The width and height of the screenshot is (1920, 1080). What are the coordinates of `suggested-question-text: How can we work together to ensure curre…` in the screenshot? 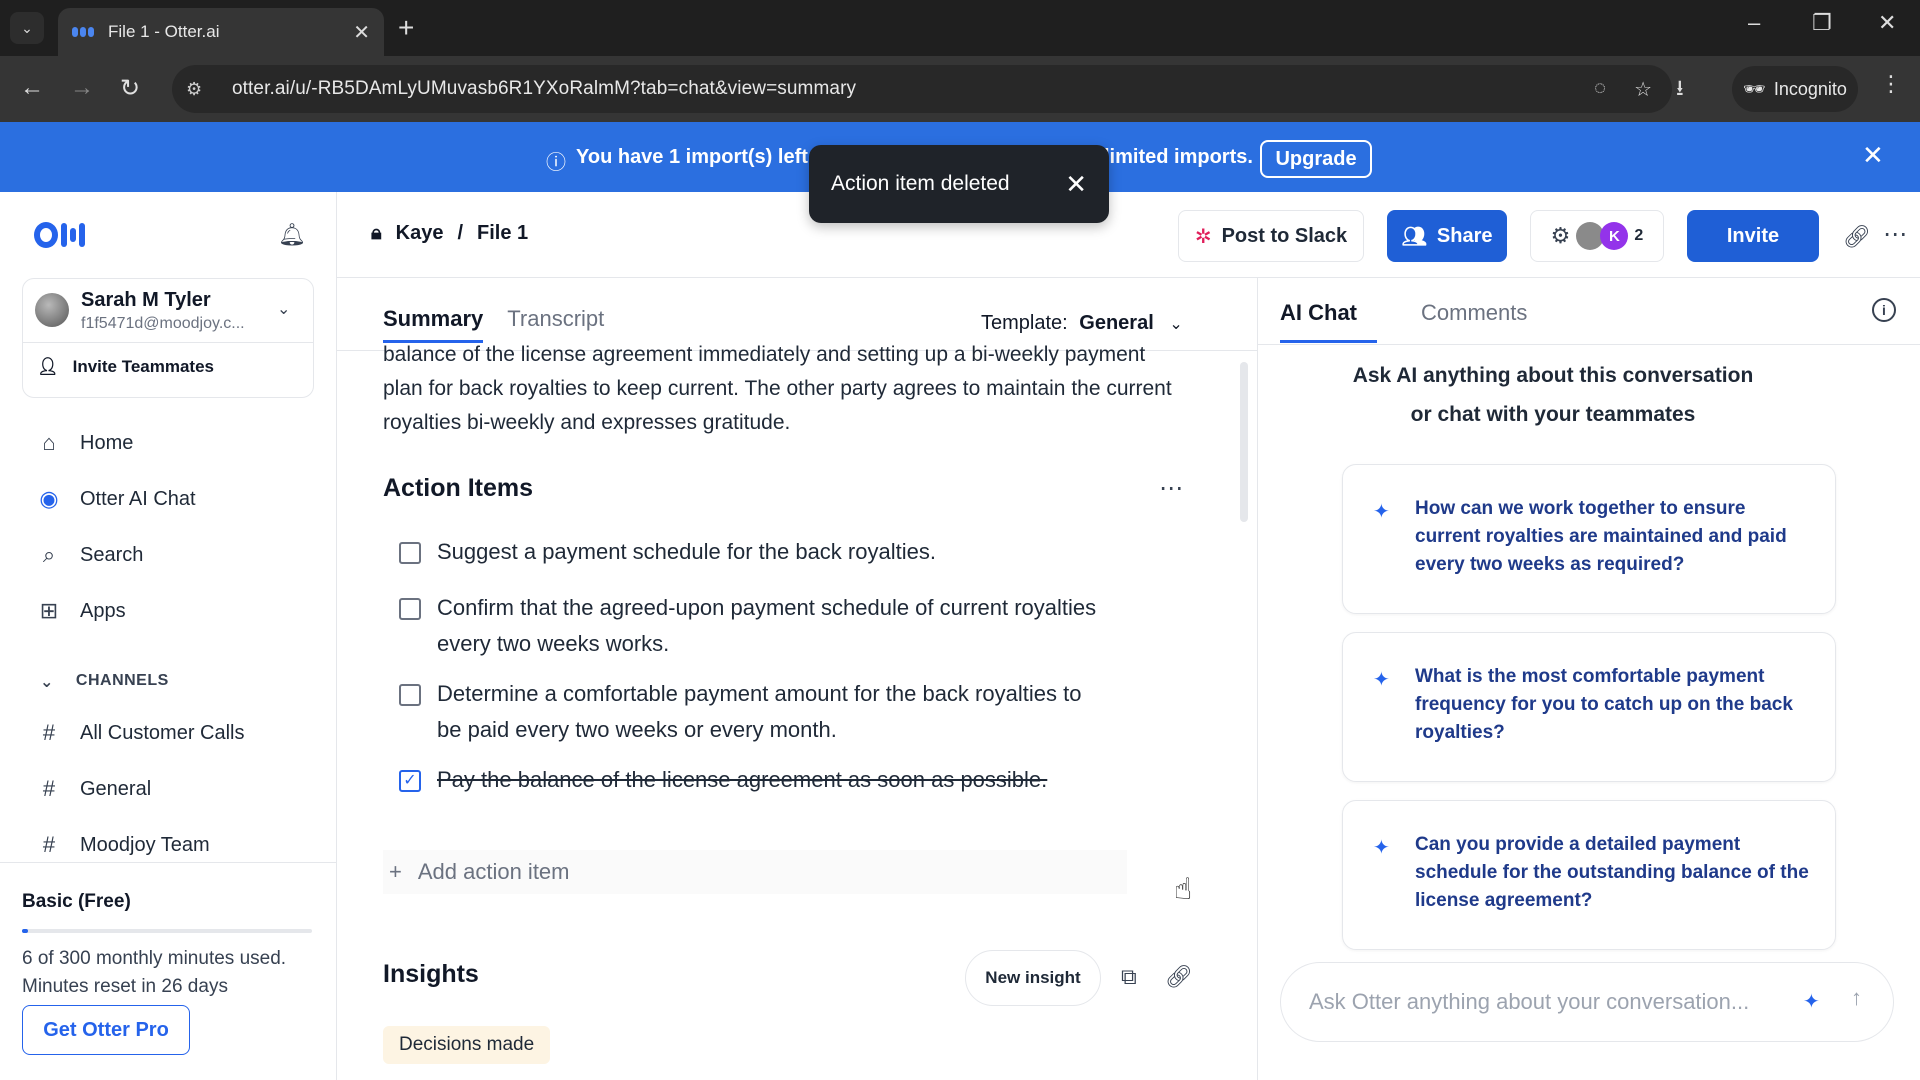 It's located at (1601, 536).